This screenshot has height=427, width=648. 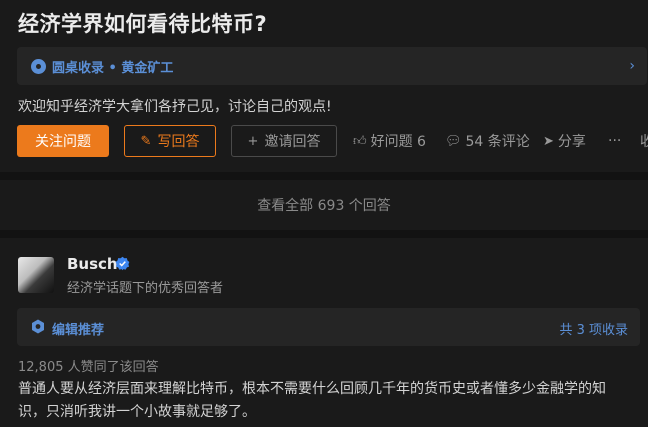 What do you see at coordinates (332, 66) in the screenshot?
I see `roundtable-banner: 圆桌收录 • 黄金矿工 ›` at bounding box center [332, 66].